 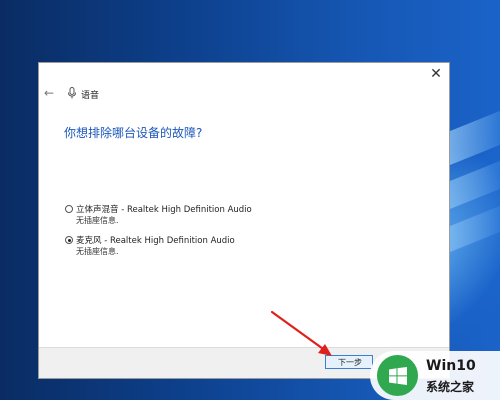 What do you see at coordinates (164, 210) in the screenshot?
I see `device-option-label: 立体声混音 - Realtek High Definition Audio` at bounding box center [164, 210].